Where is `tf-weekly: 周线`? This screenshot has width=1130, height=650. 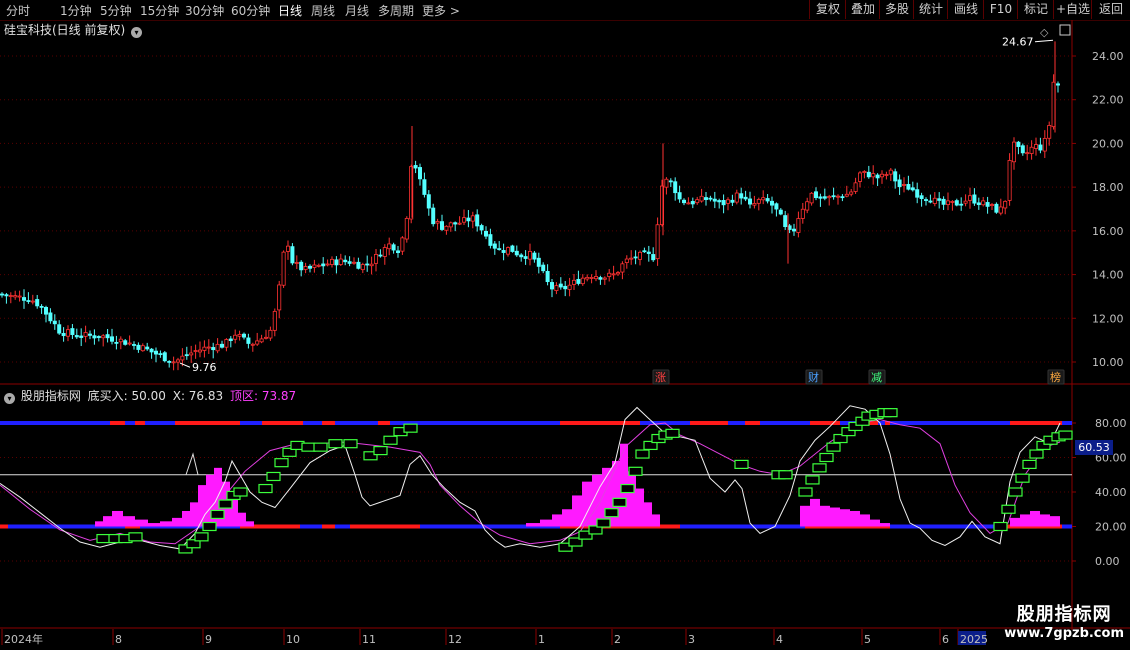 tf-weekly: 周线 is located at coordinates (323, 10).